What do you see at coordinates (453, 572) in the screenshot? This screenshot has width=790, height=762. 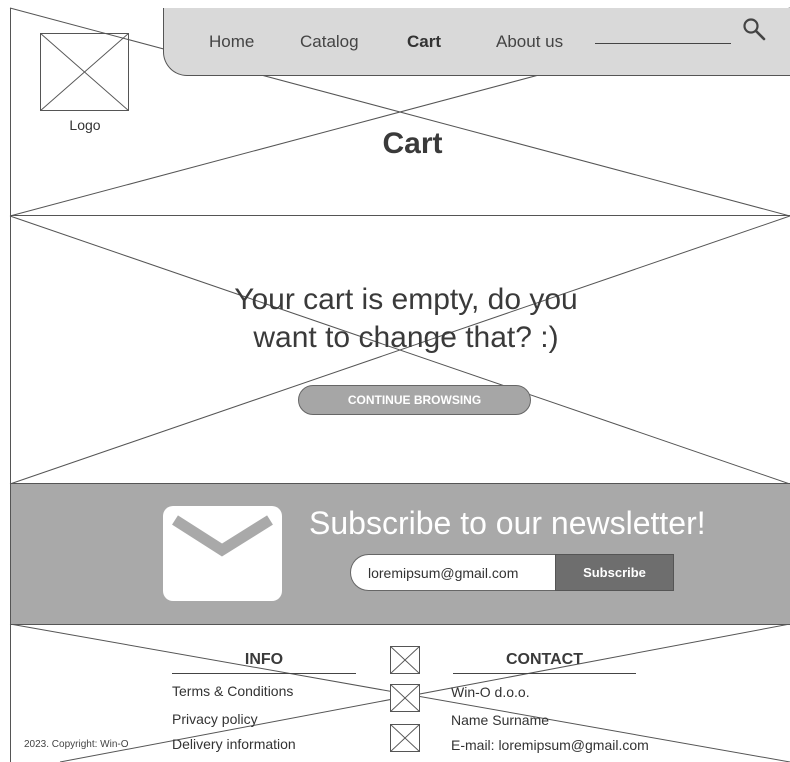 I see `newsletter-email-input` at bounding box center [453, 572].